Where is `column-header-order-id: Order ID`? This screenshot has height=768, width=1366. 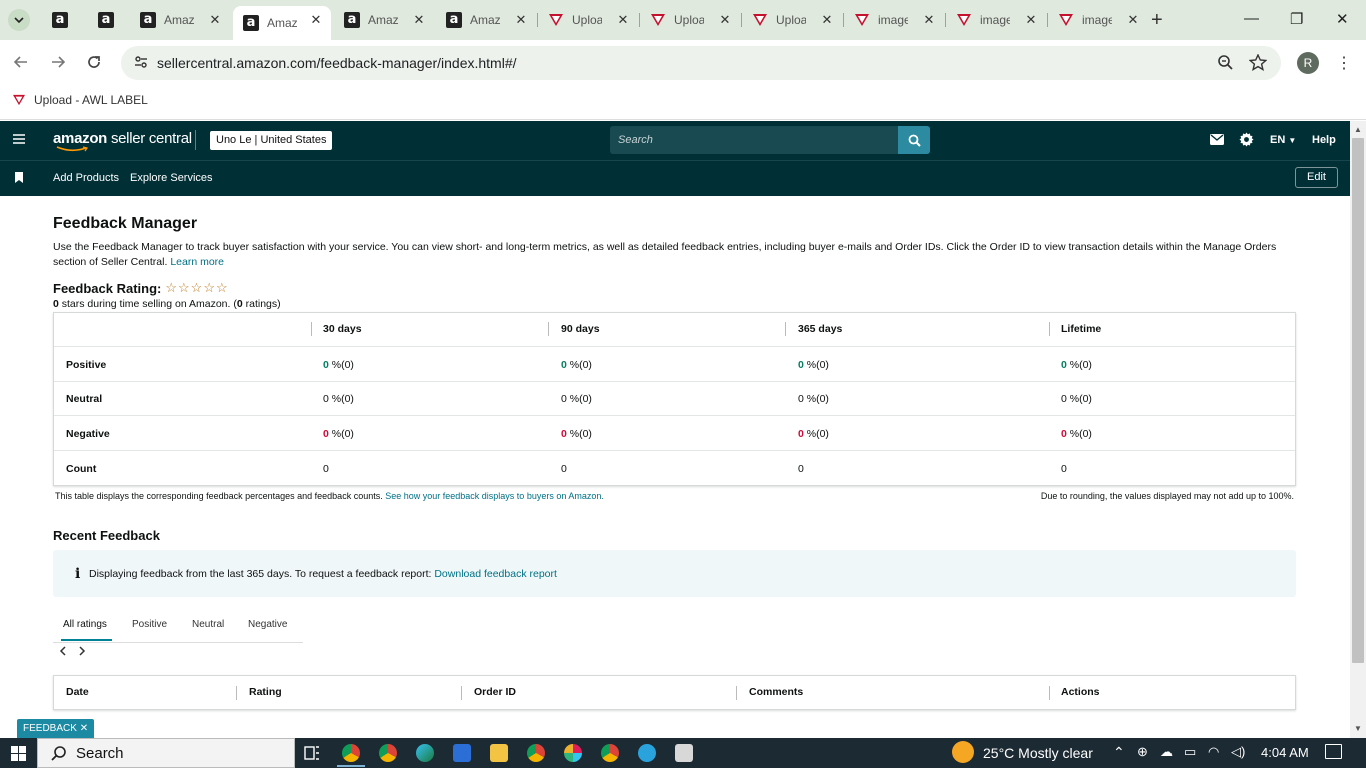
column-header-order-id: Order ID is located at coordinates (495, 692).